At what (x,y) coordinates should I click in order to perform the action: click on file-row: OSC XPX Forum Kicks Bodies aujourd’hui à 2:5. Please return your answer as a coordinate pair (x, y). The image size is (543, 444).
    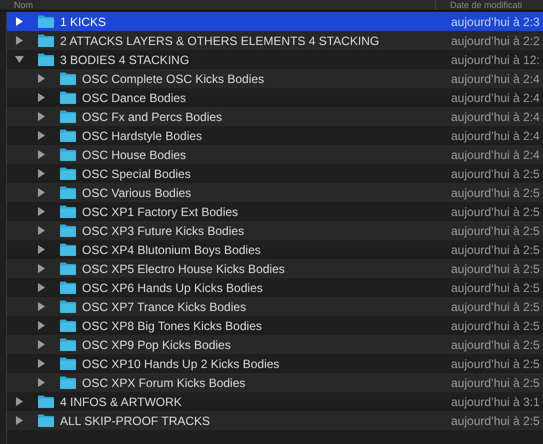
    Looking at the image, I should click on (275, 382).